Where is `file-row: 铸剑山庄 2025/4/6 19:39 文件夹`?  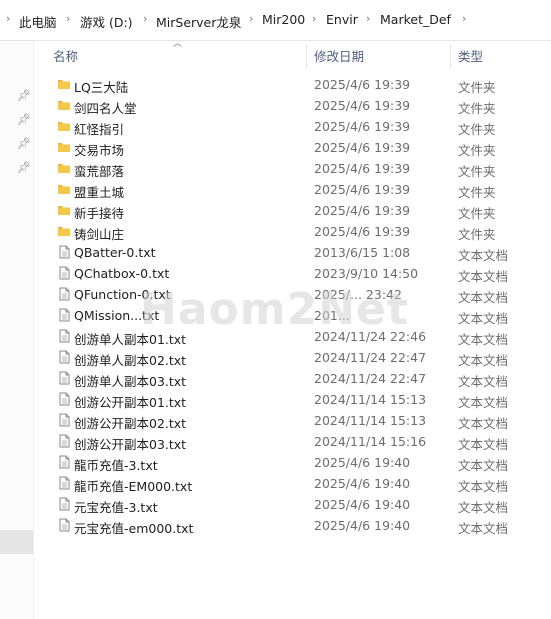 file-row: 铸剑山庄 2025/4/6 19:39 文件夹 is located at coordinates (295, 231).